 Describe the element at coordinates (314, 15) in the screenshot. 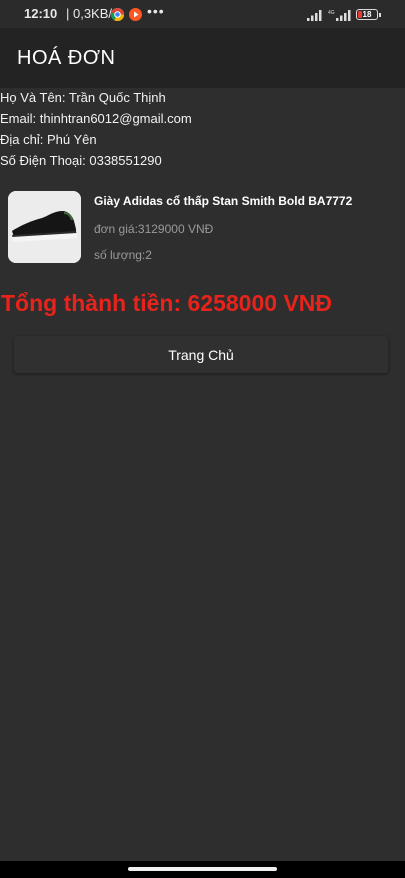

I see `signal-strength-icon` at that location.